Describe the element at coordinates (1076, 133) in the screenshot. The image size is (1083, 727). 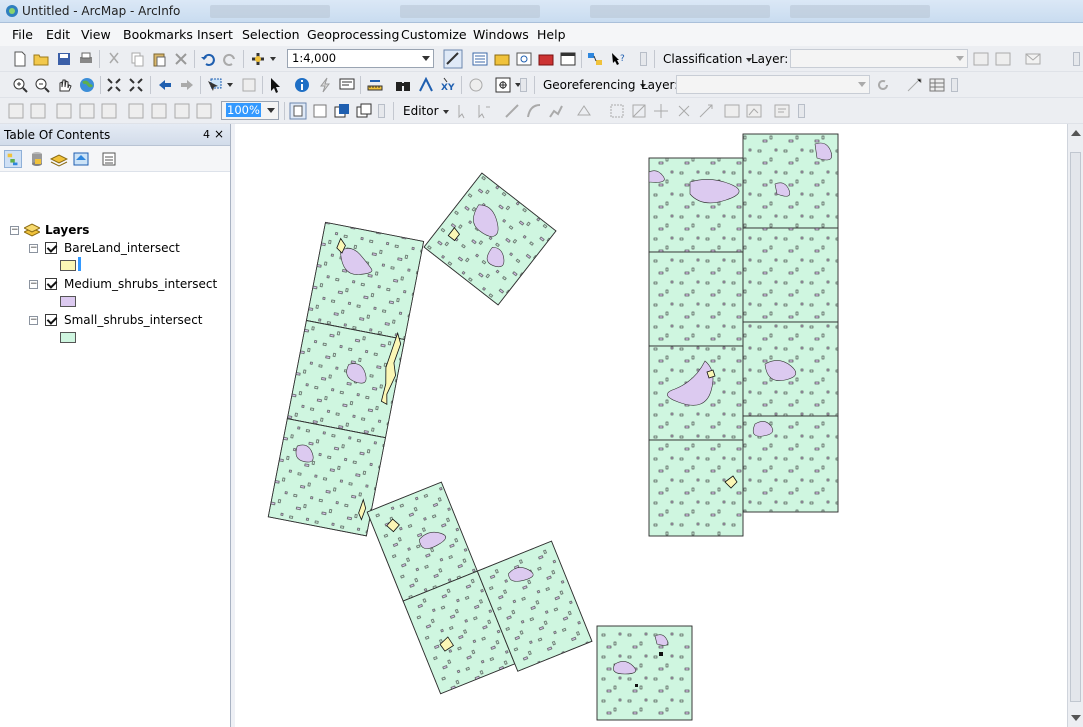
I see `scroll-up-arrow-icon` at that location.